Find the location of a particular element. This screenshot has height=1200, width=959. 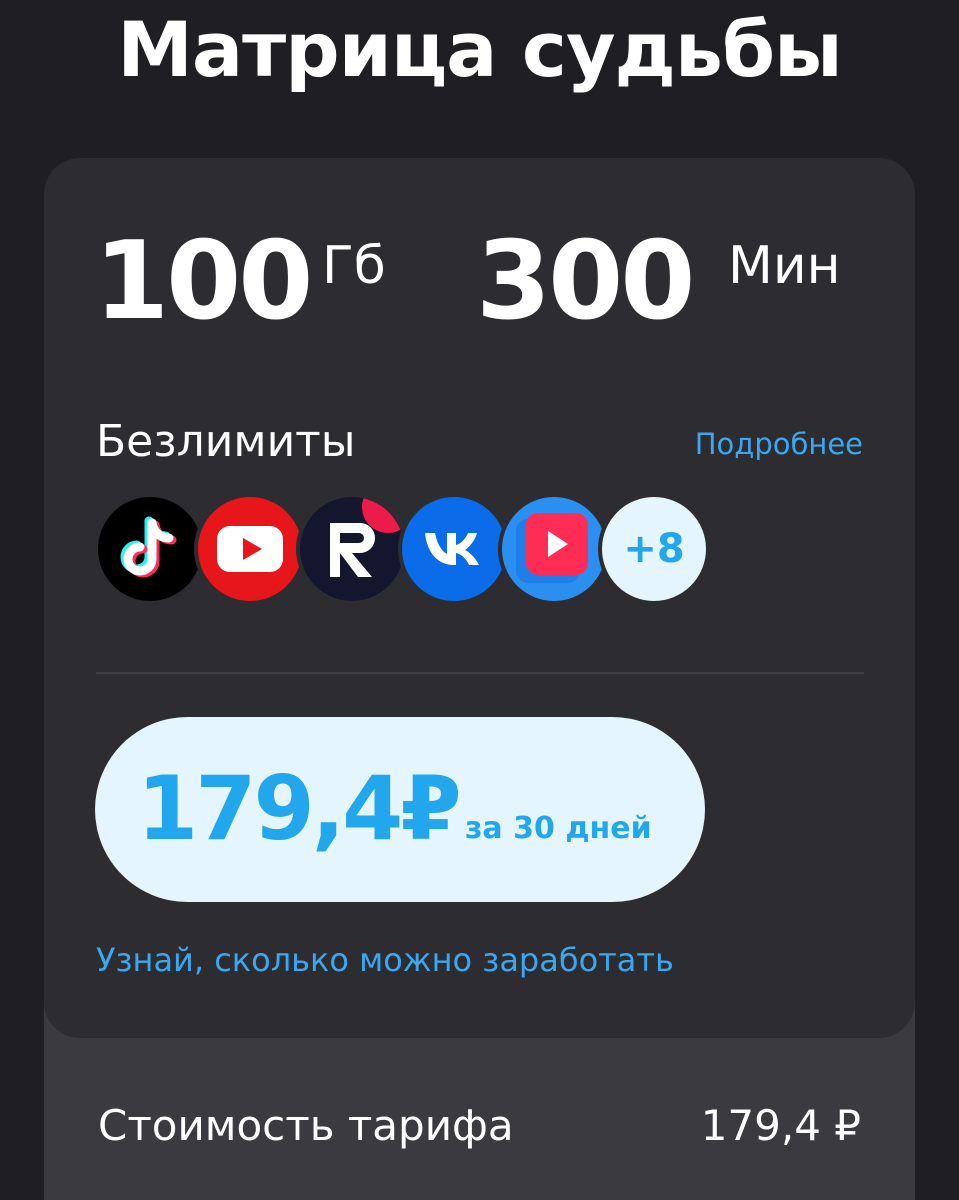

earn-info-link: Узнай, сколько можно заработать is located at coordinates (385, 960).